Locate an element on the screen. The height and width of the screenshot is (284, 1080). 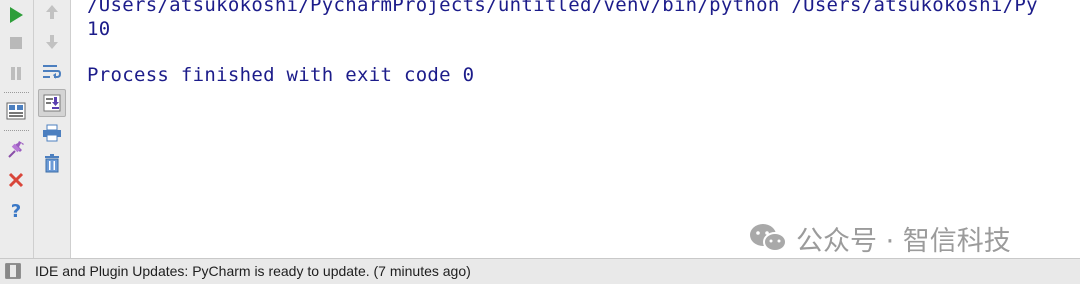
print-icon is located at coordinates (52, 133).